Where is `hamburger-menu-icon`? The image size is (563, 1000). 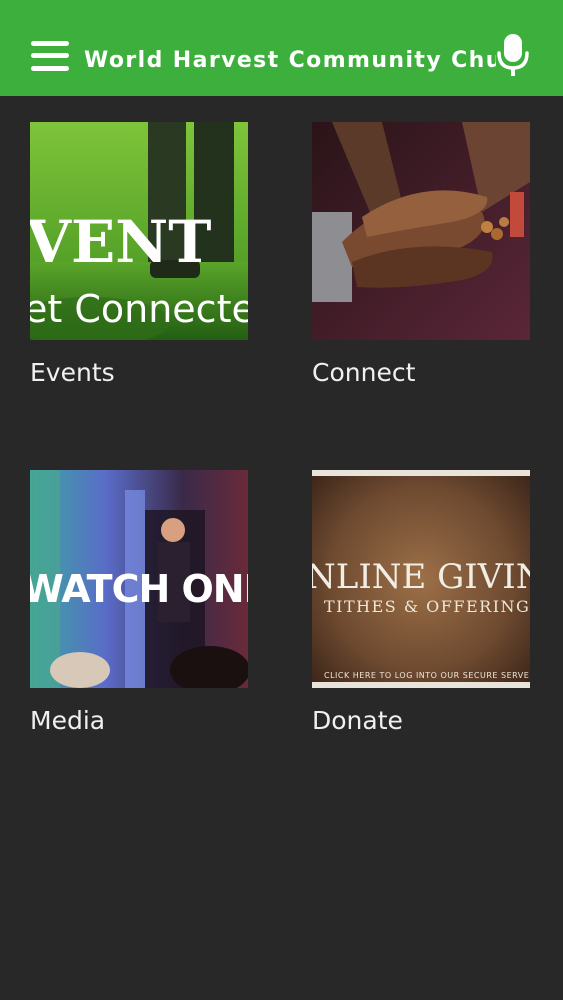 hamburger-menu-icon is located at coordinates (50, 57).